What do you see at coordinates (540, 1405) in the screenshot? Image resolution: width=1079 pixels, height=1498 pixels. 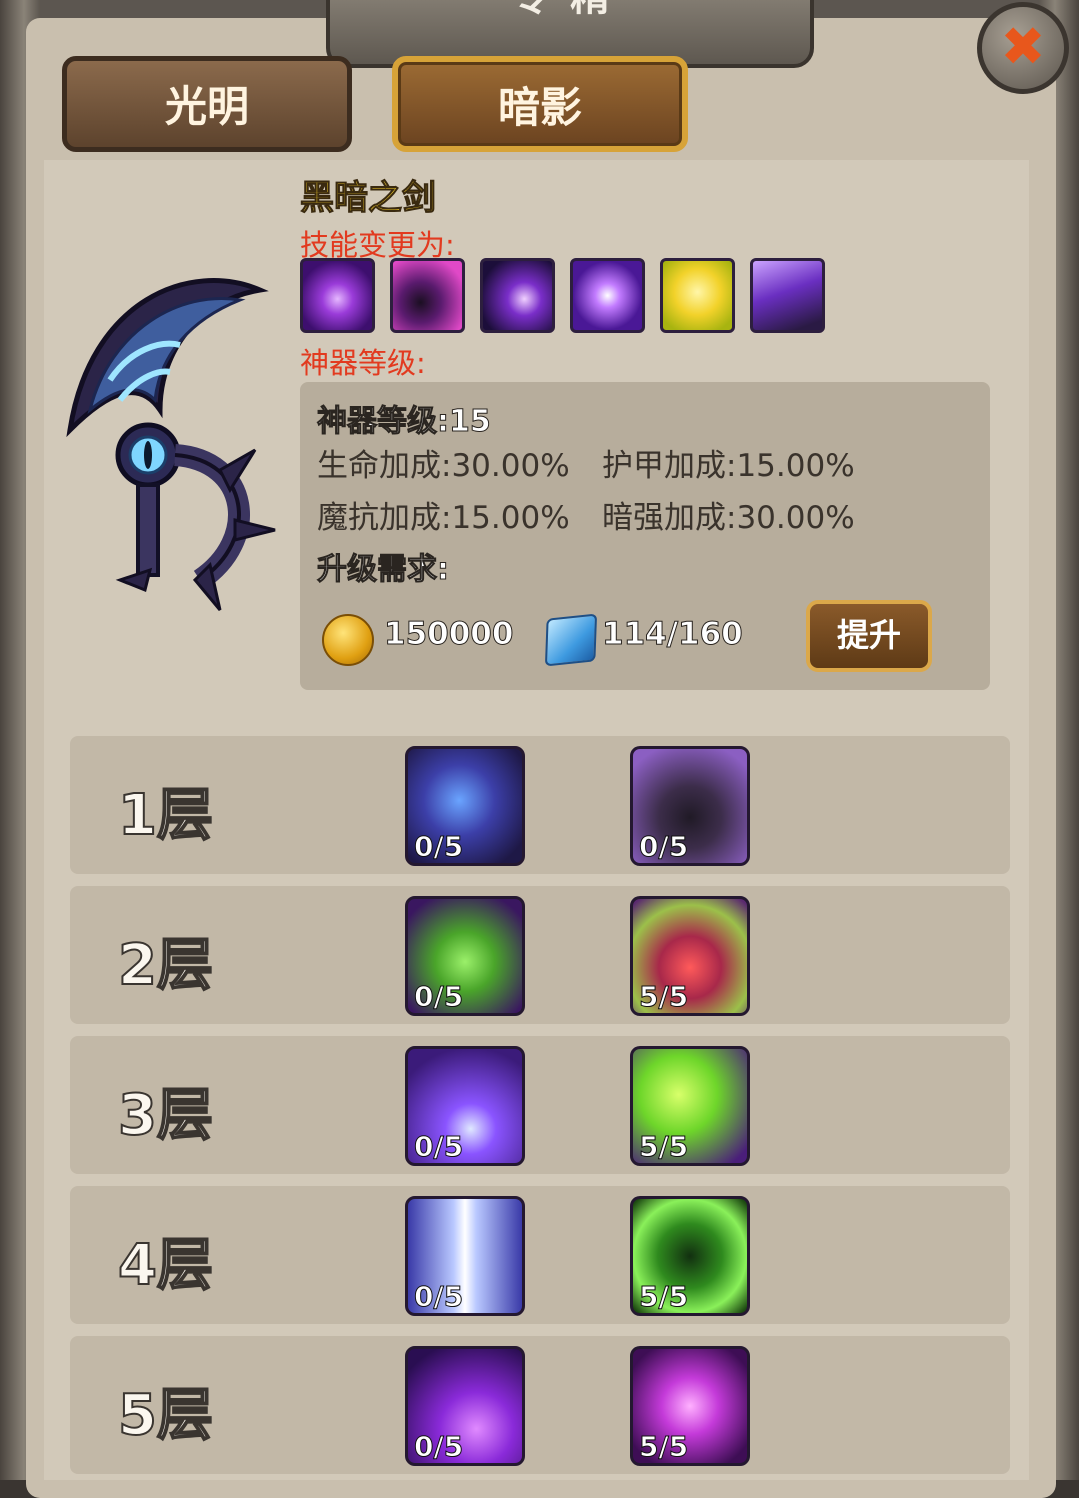 I see `tier-row-5: 5层 0/5 5/5` at bounding box center [540, 1405].